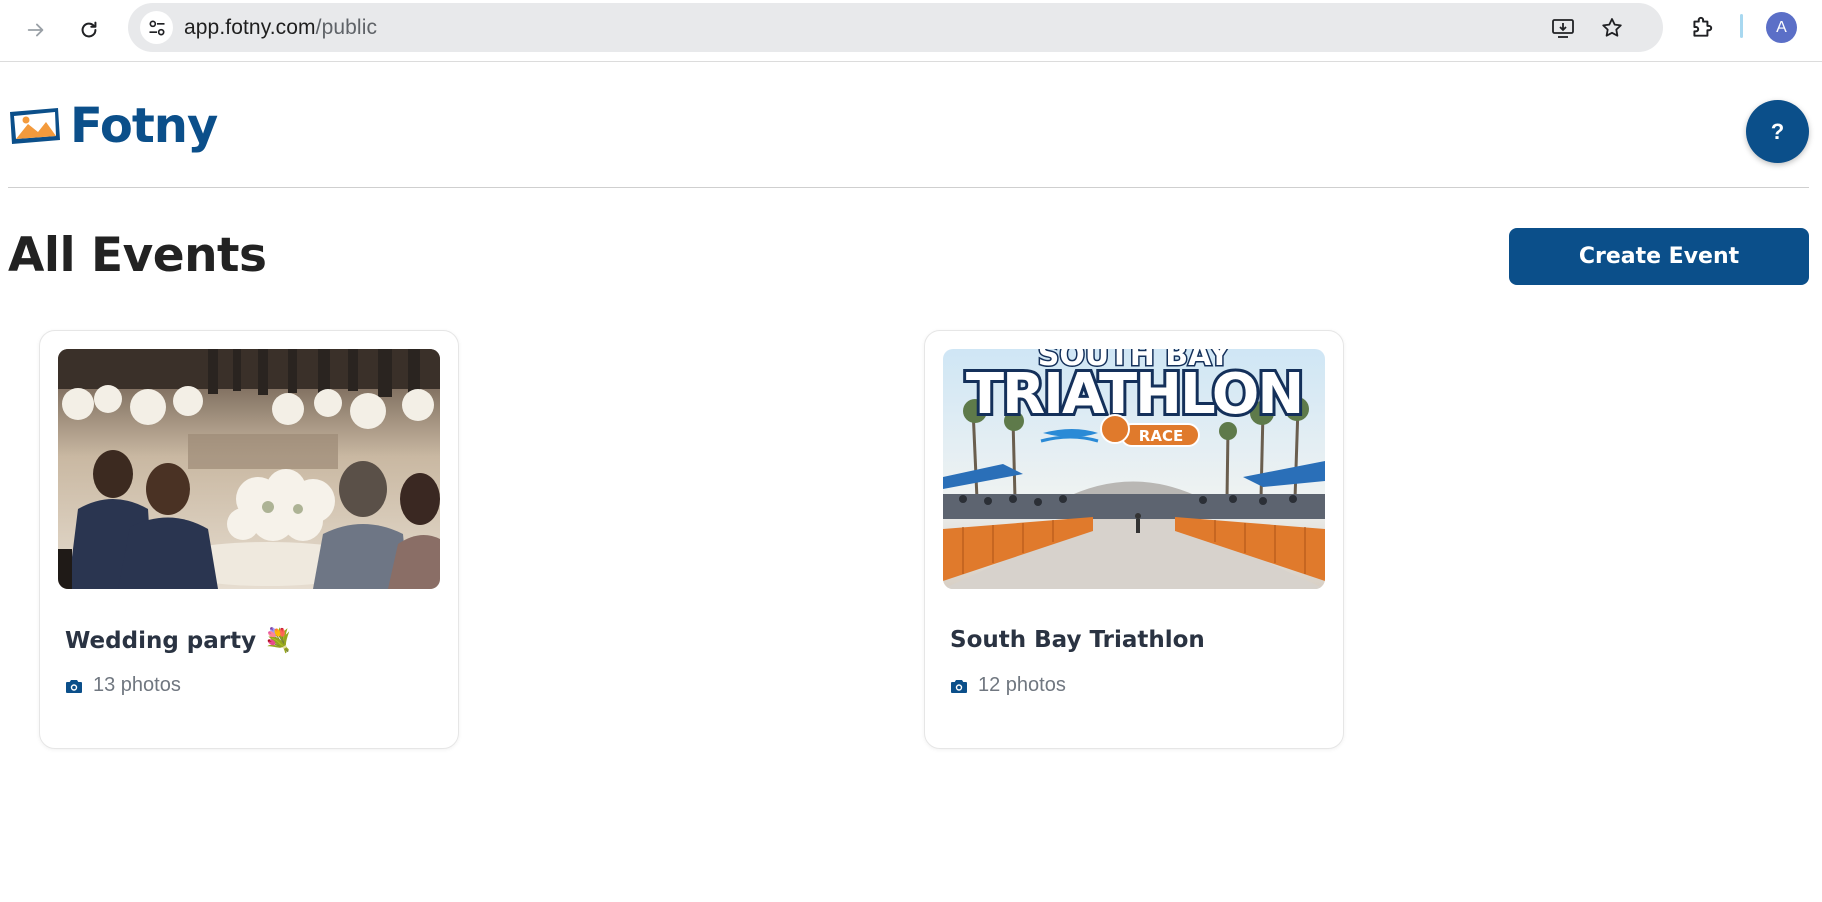 This screenshot has height=902, width=1822. Describe the element at coordinates (911, 125) in the screenshot. I see `app-header: Fotny ?` at that location.